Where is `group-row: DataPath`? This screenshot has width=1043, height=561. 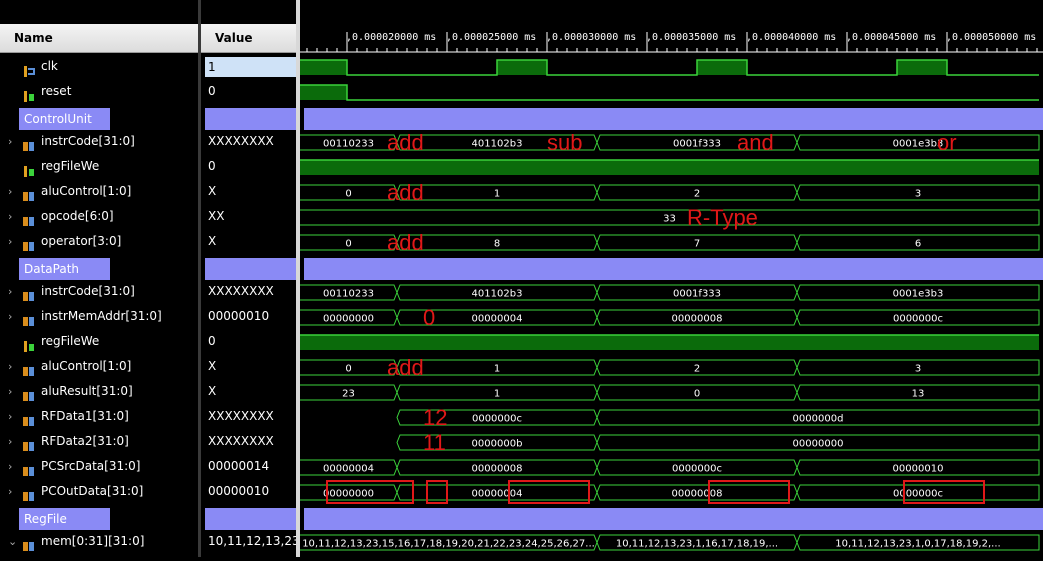 group-row: DataPath is located at coordinates (99, 267).